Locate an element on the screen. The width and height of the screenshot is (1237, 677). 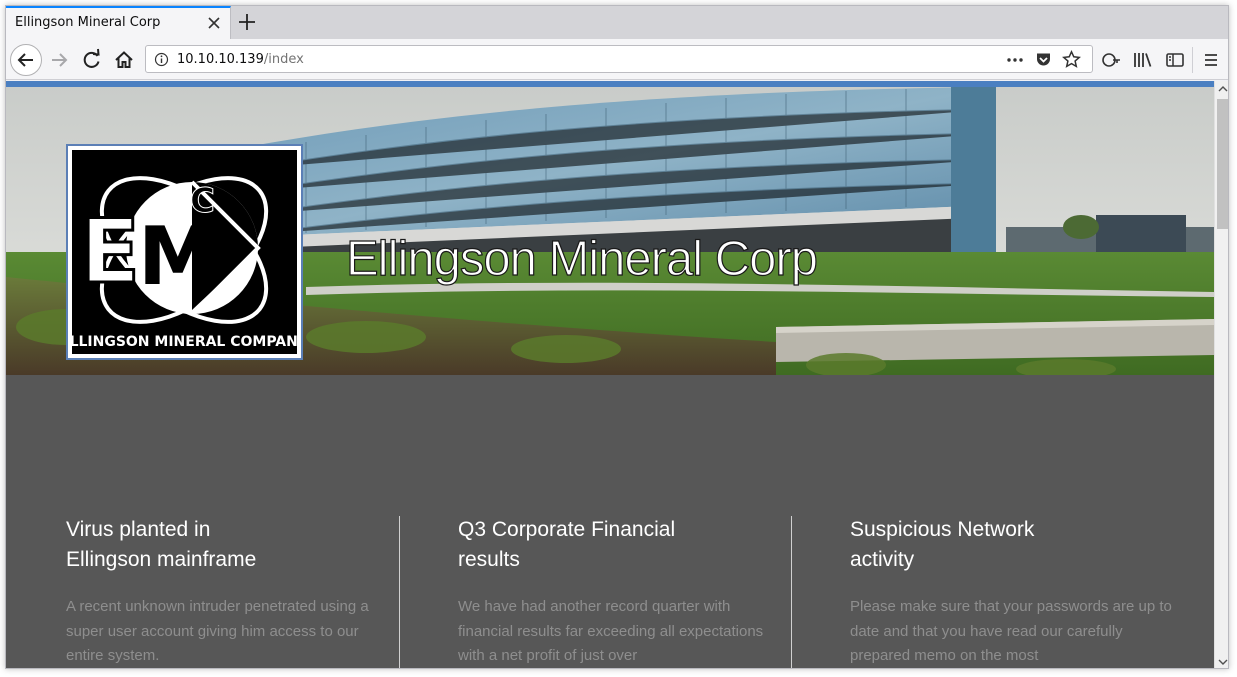
library-icon is located at coordinates (1143, 60).